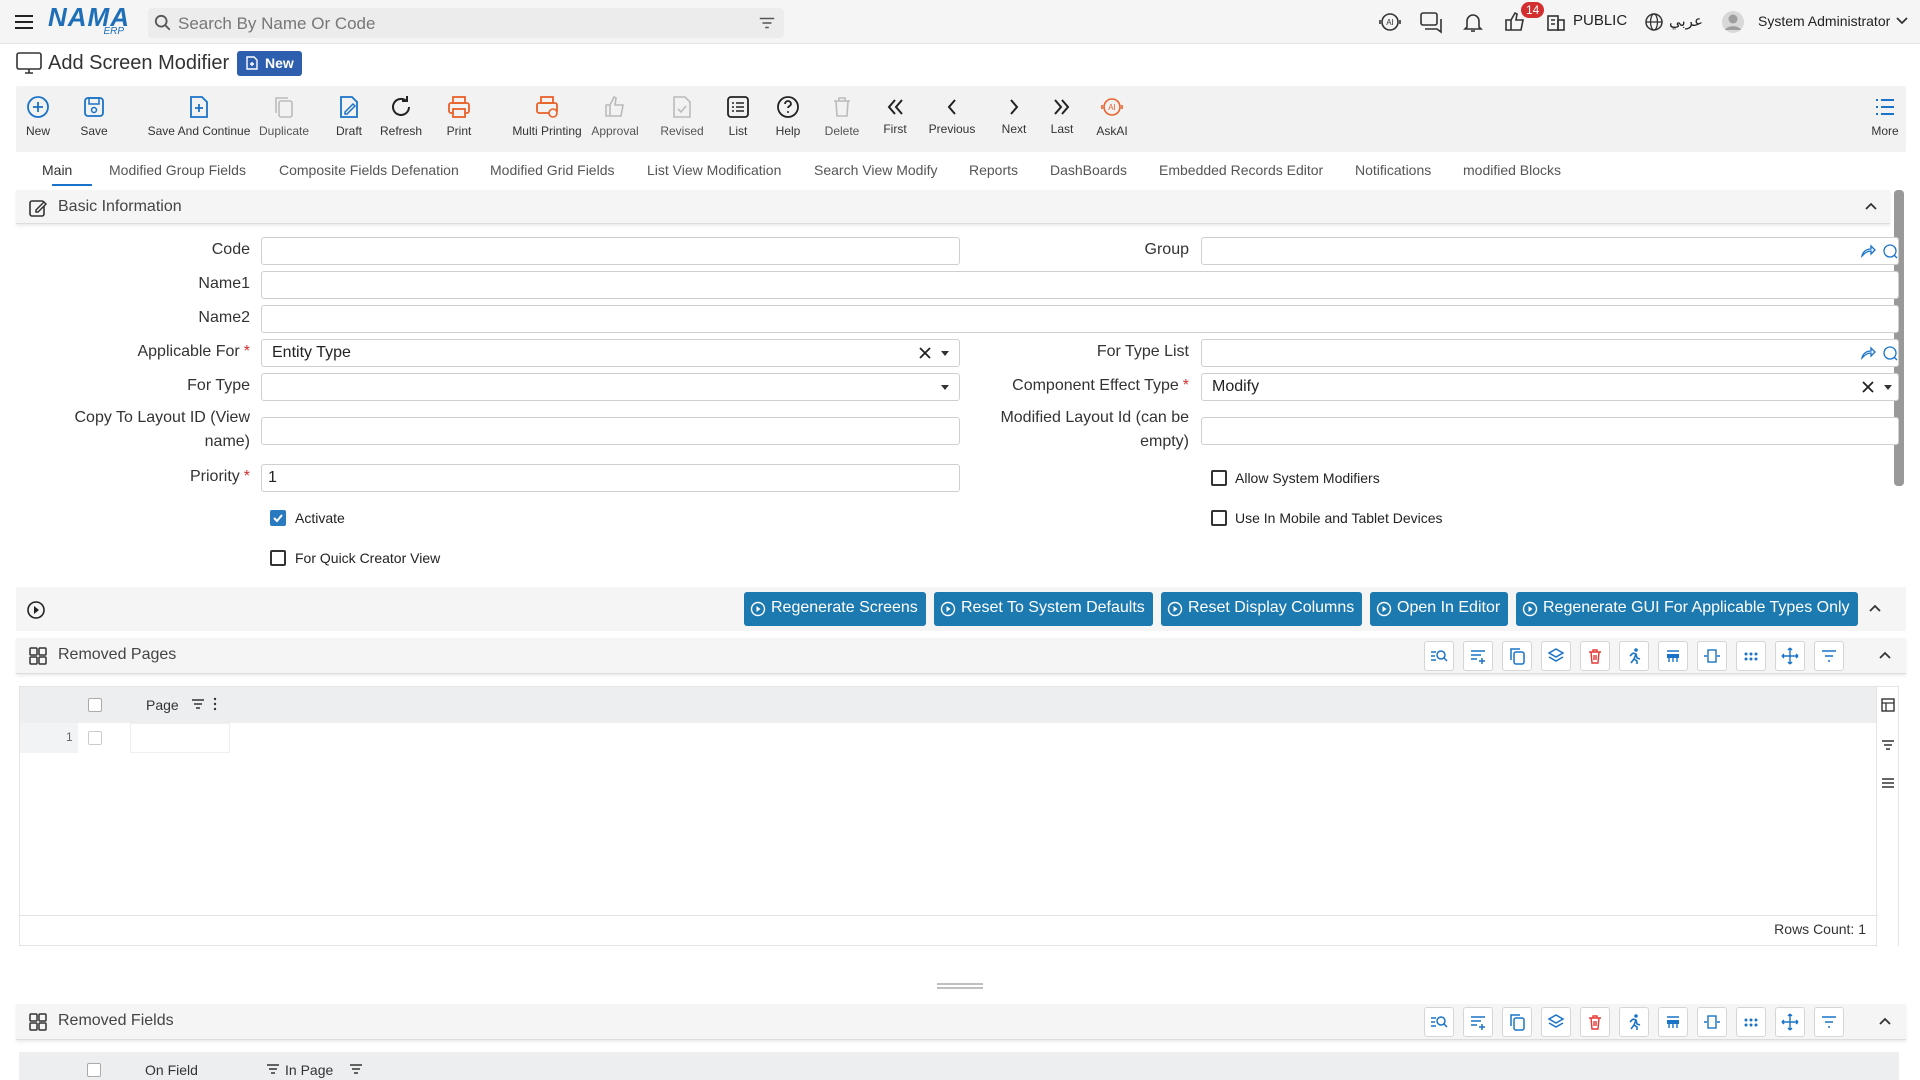 Image resolution: width=1920 pixels, height=1080 pixels. Describe the element at coordinates (1550, 387) in the screenshot. I see `component-effect-type-select: Modify` at that location.